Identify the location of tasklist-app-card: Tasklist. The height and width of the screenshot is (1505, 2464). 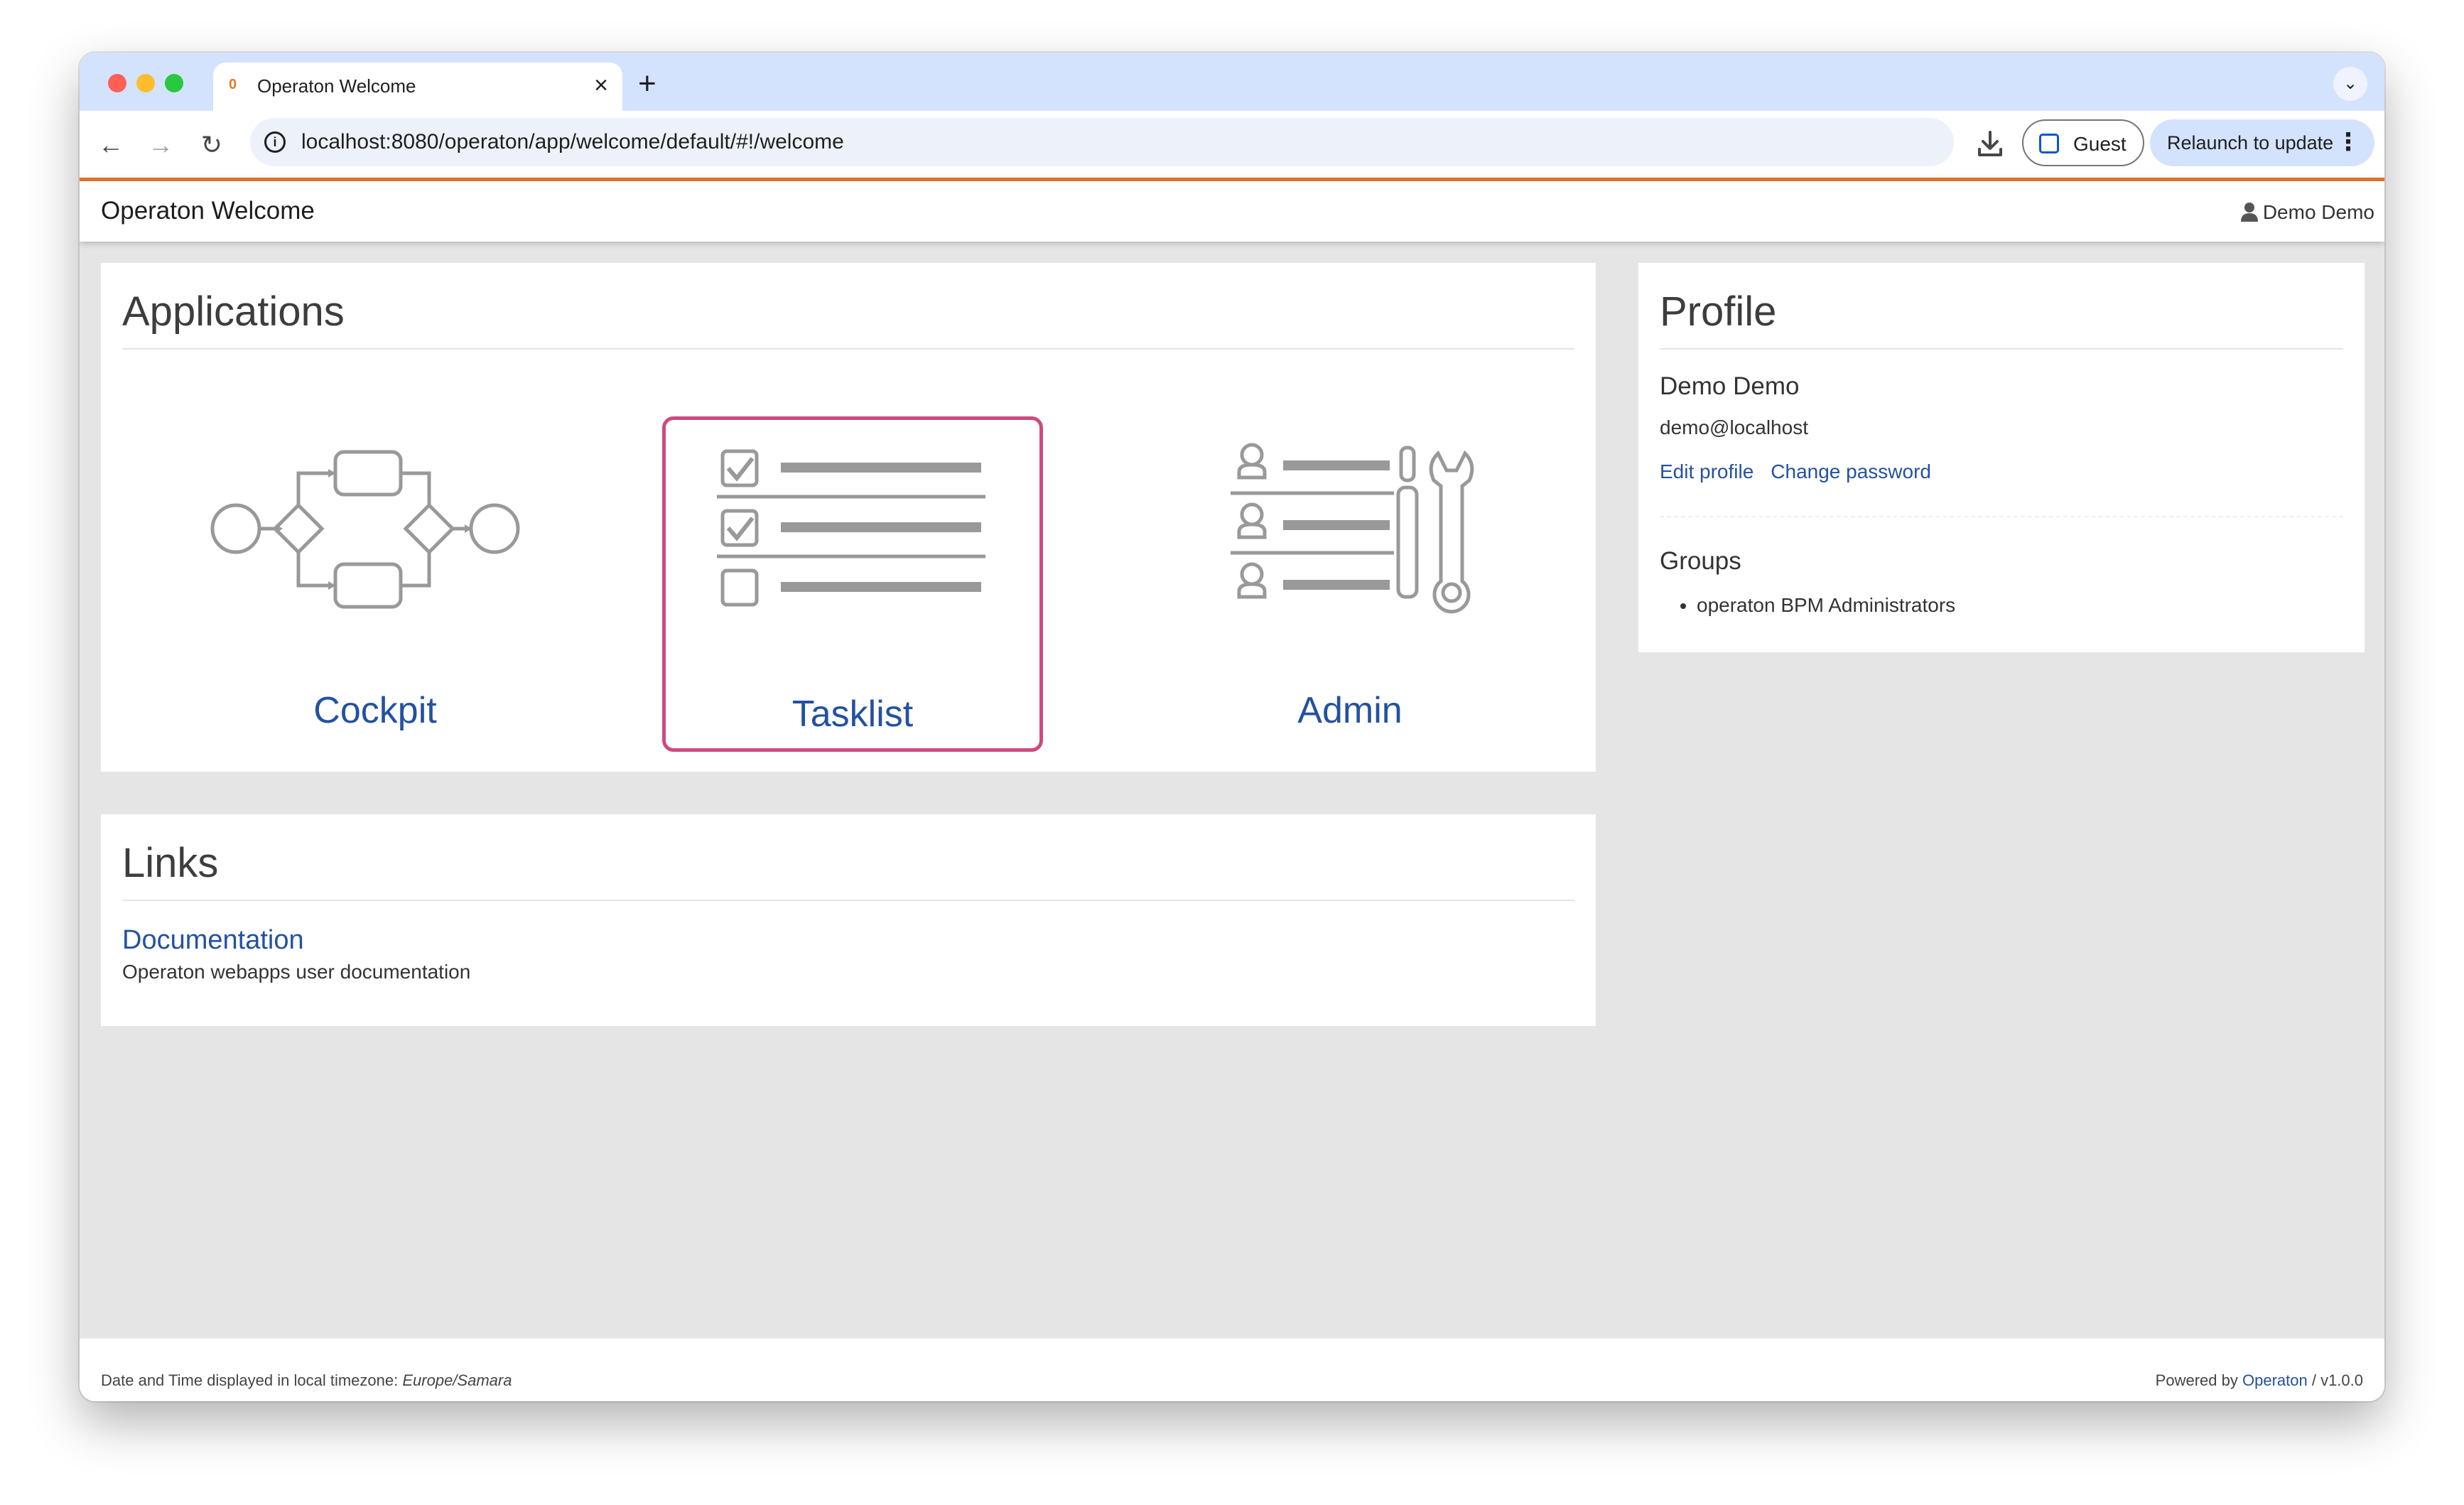
(853, 584).